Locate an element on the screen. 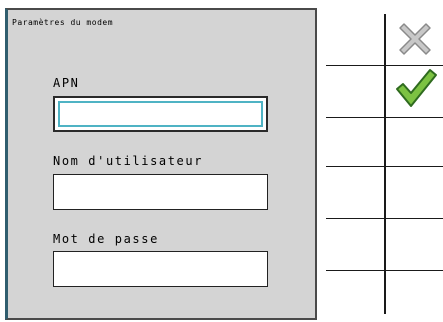  apn-field is located at coordinates (160, 114).